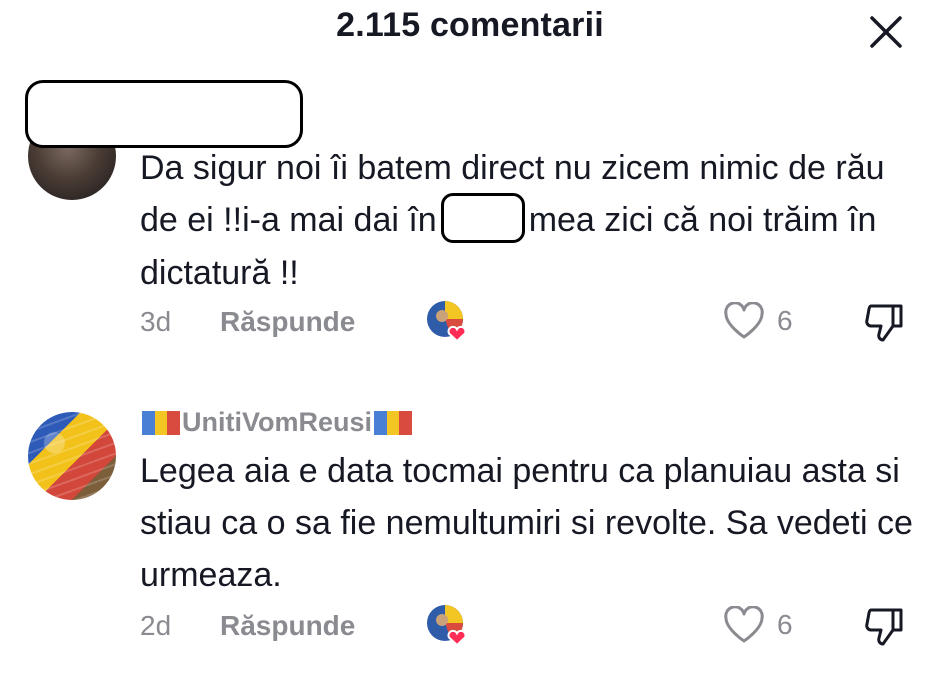 The image size is (940, 674). Describe the element at coordinates (72, 456) in the screenshot. I see `avatar` at that location.